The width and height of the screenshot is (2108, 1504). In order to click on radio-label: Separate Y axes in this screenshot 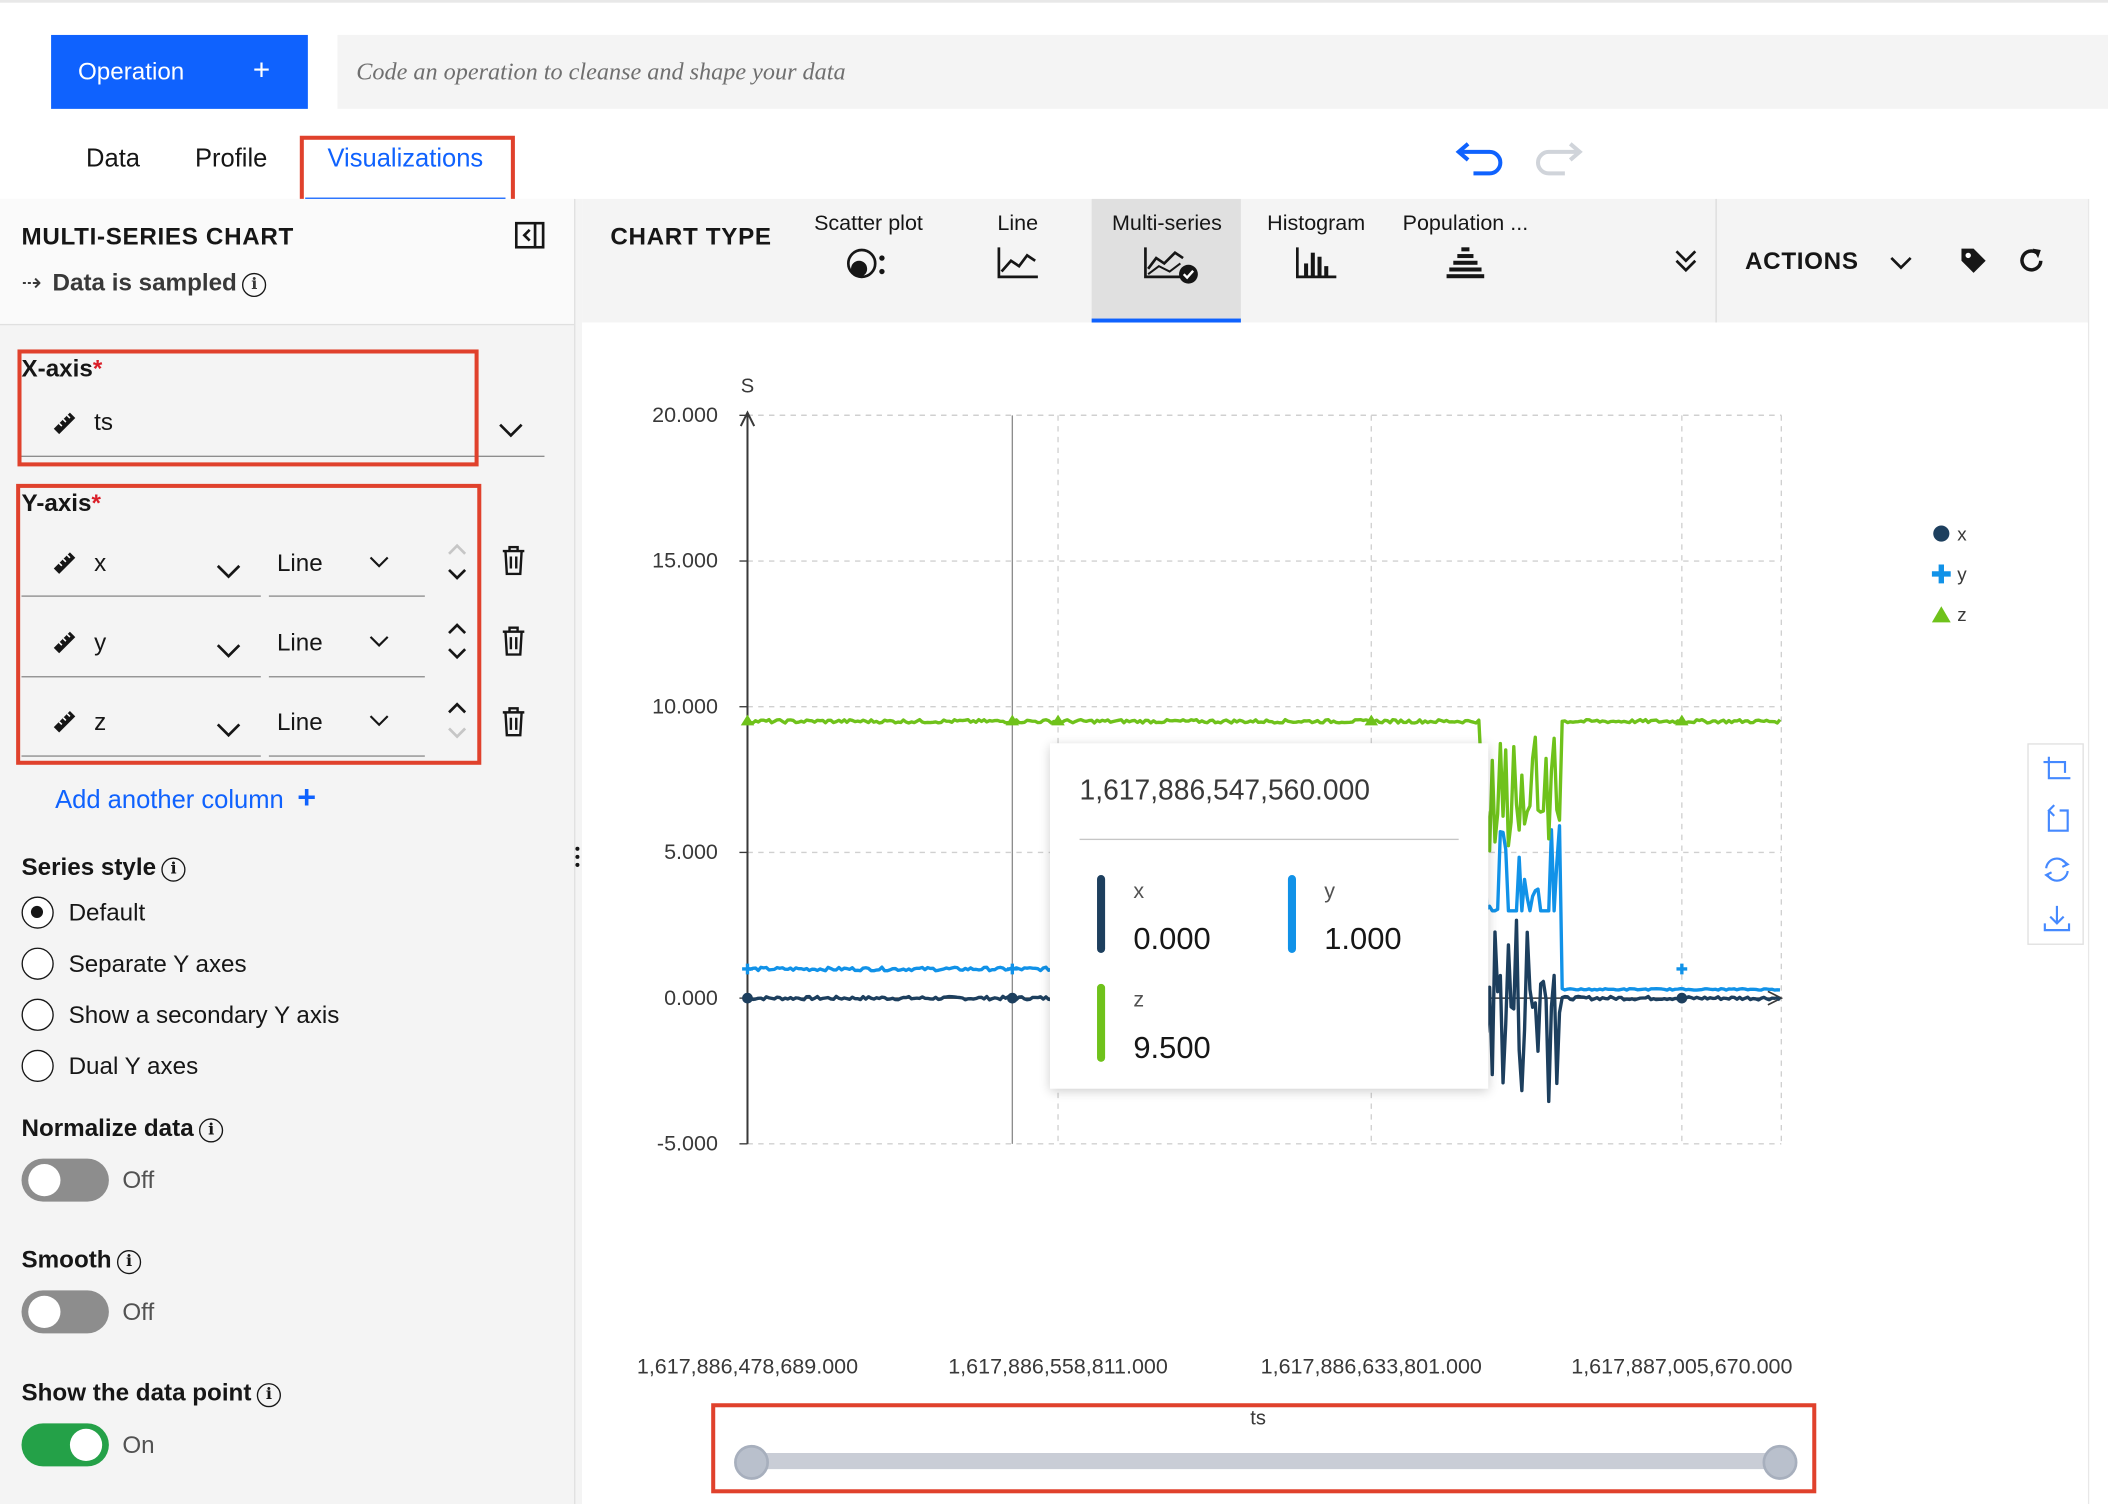, I will do `click(157, 964)`.